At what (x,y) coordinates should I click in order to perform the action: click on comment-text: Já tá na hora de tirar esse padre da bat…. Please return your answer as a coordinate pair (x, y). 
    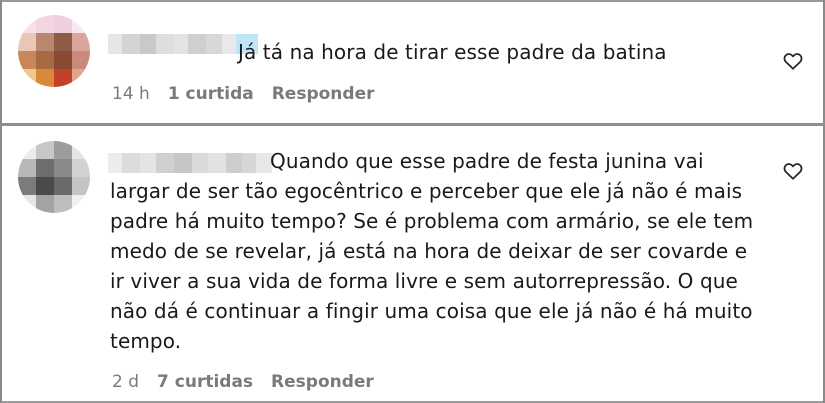
    Looking at the image, I should click on (452, 52).